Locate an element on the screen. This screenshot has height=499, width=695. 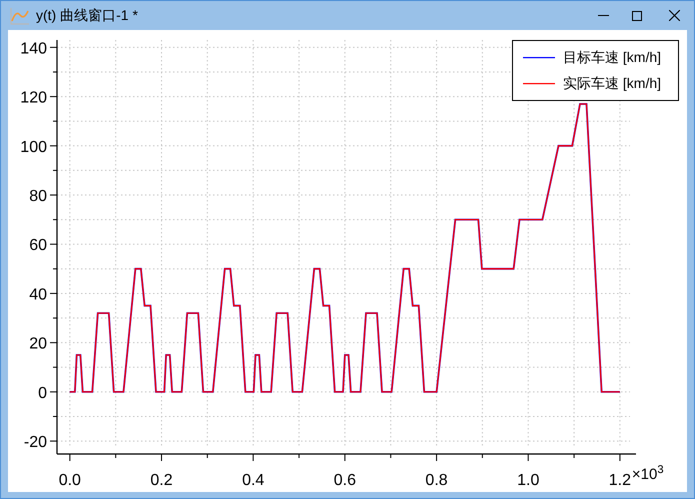
y-tick-label: -20 is located at coordinates (35, 443).